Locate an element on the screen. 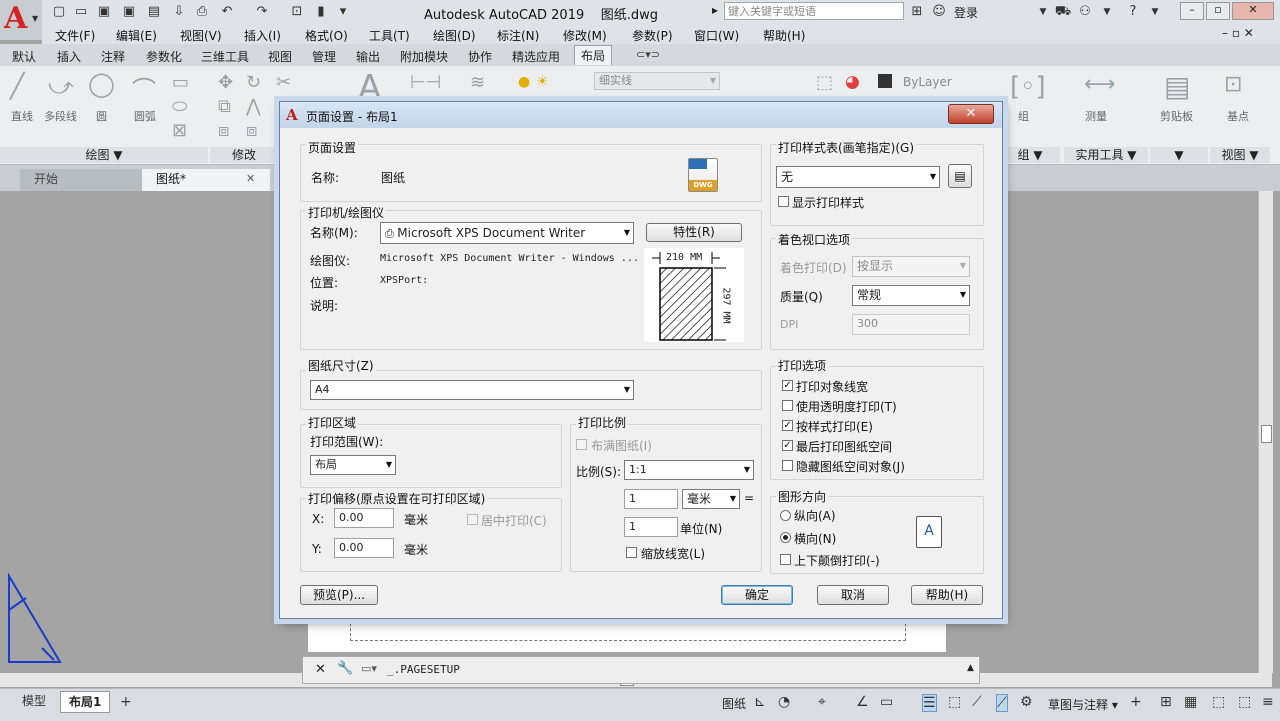 This screenshot has width=1280, height=721. quality-select: 常规 ▼ is located at coordinates (911, 295).